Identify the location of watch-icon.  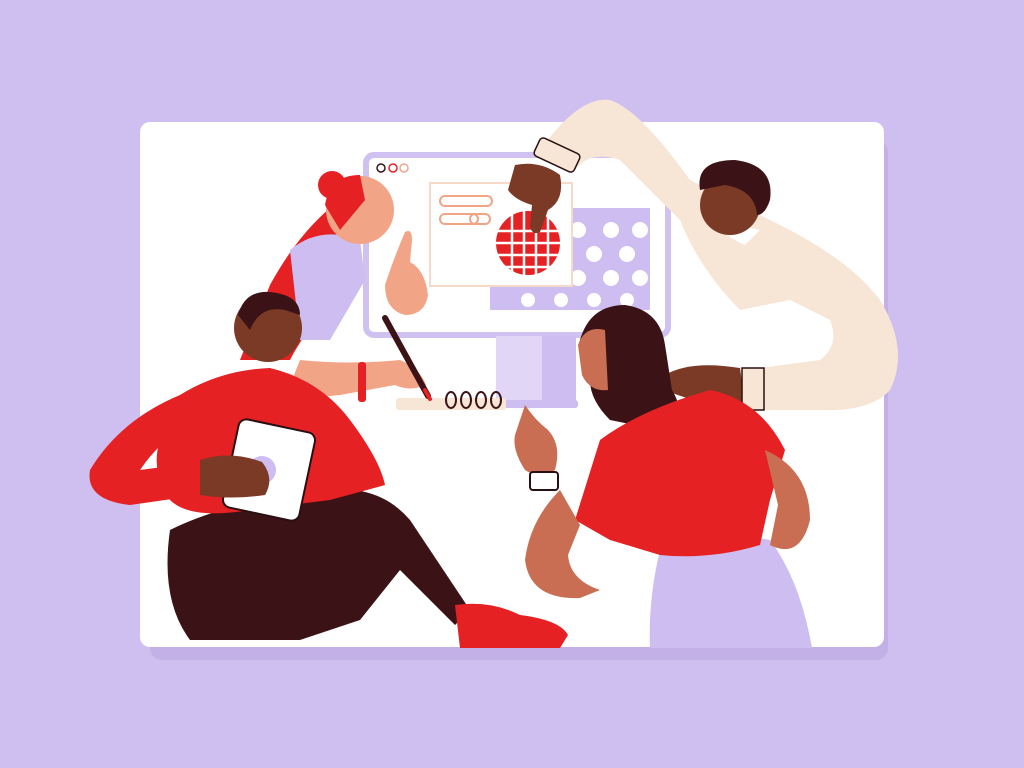
(544, 481).